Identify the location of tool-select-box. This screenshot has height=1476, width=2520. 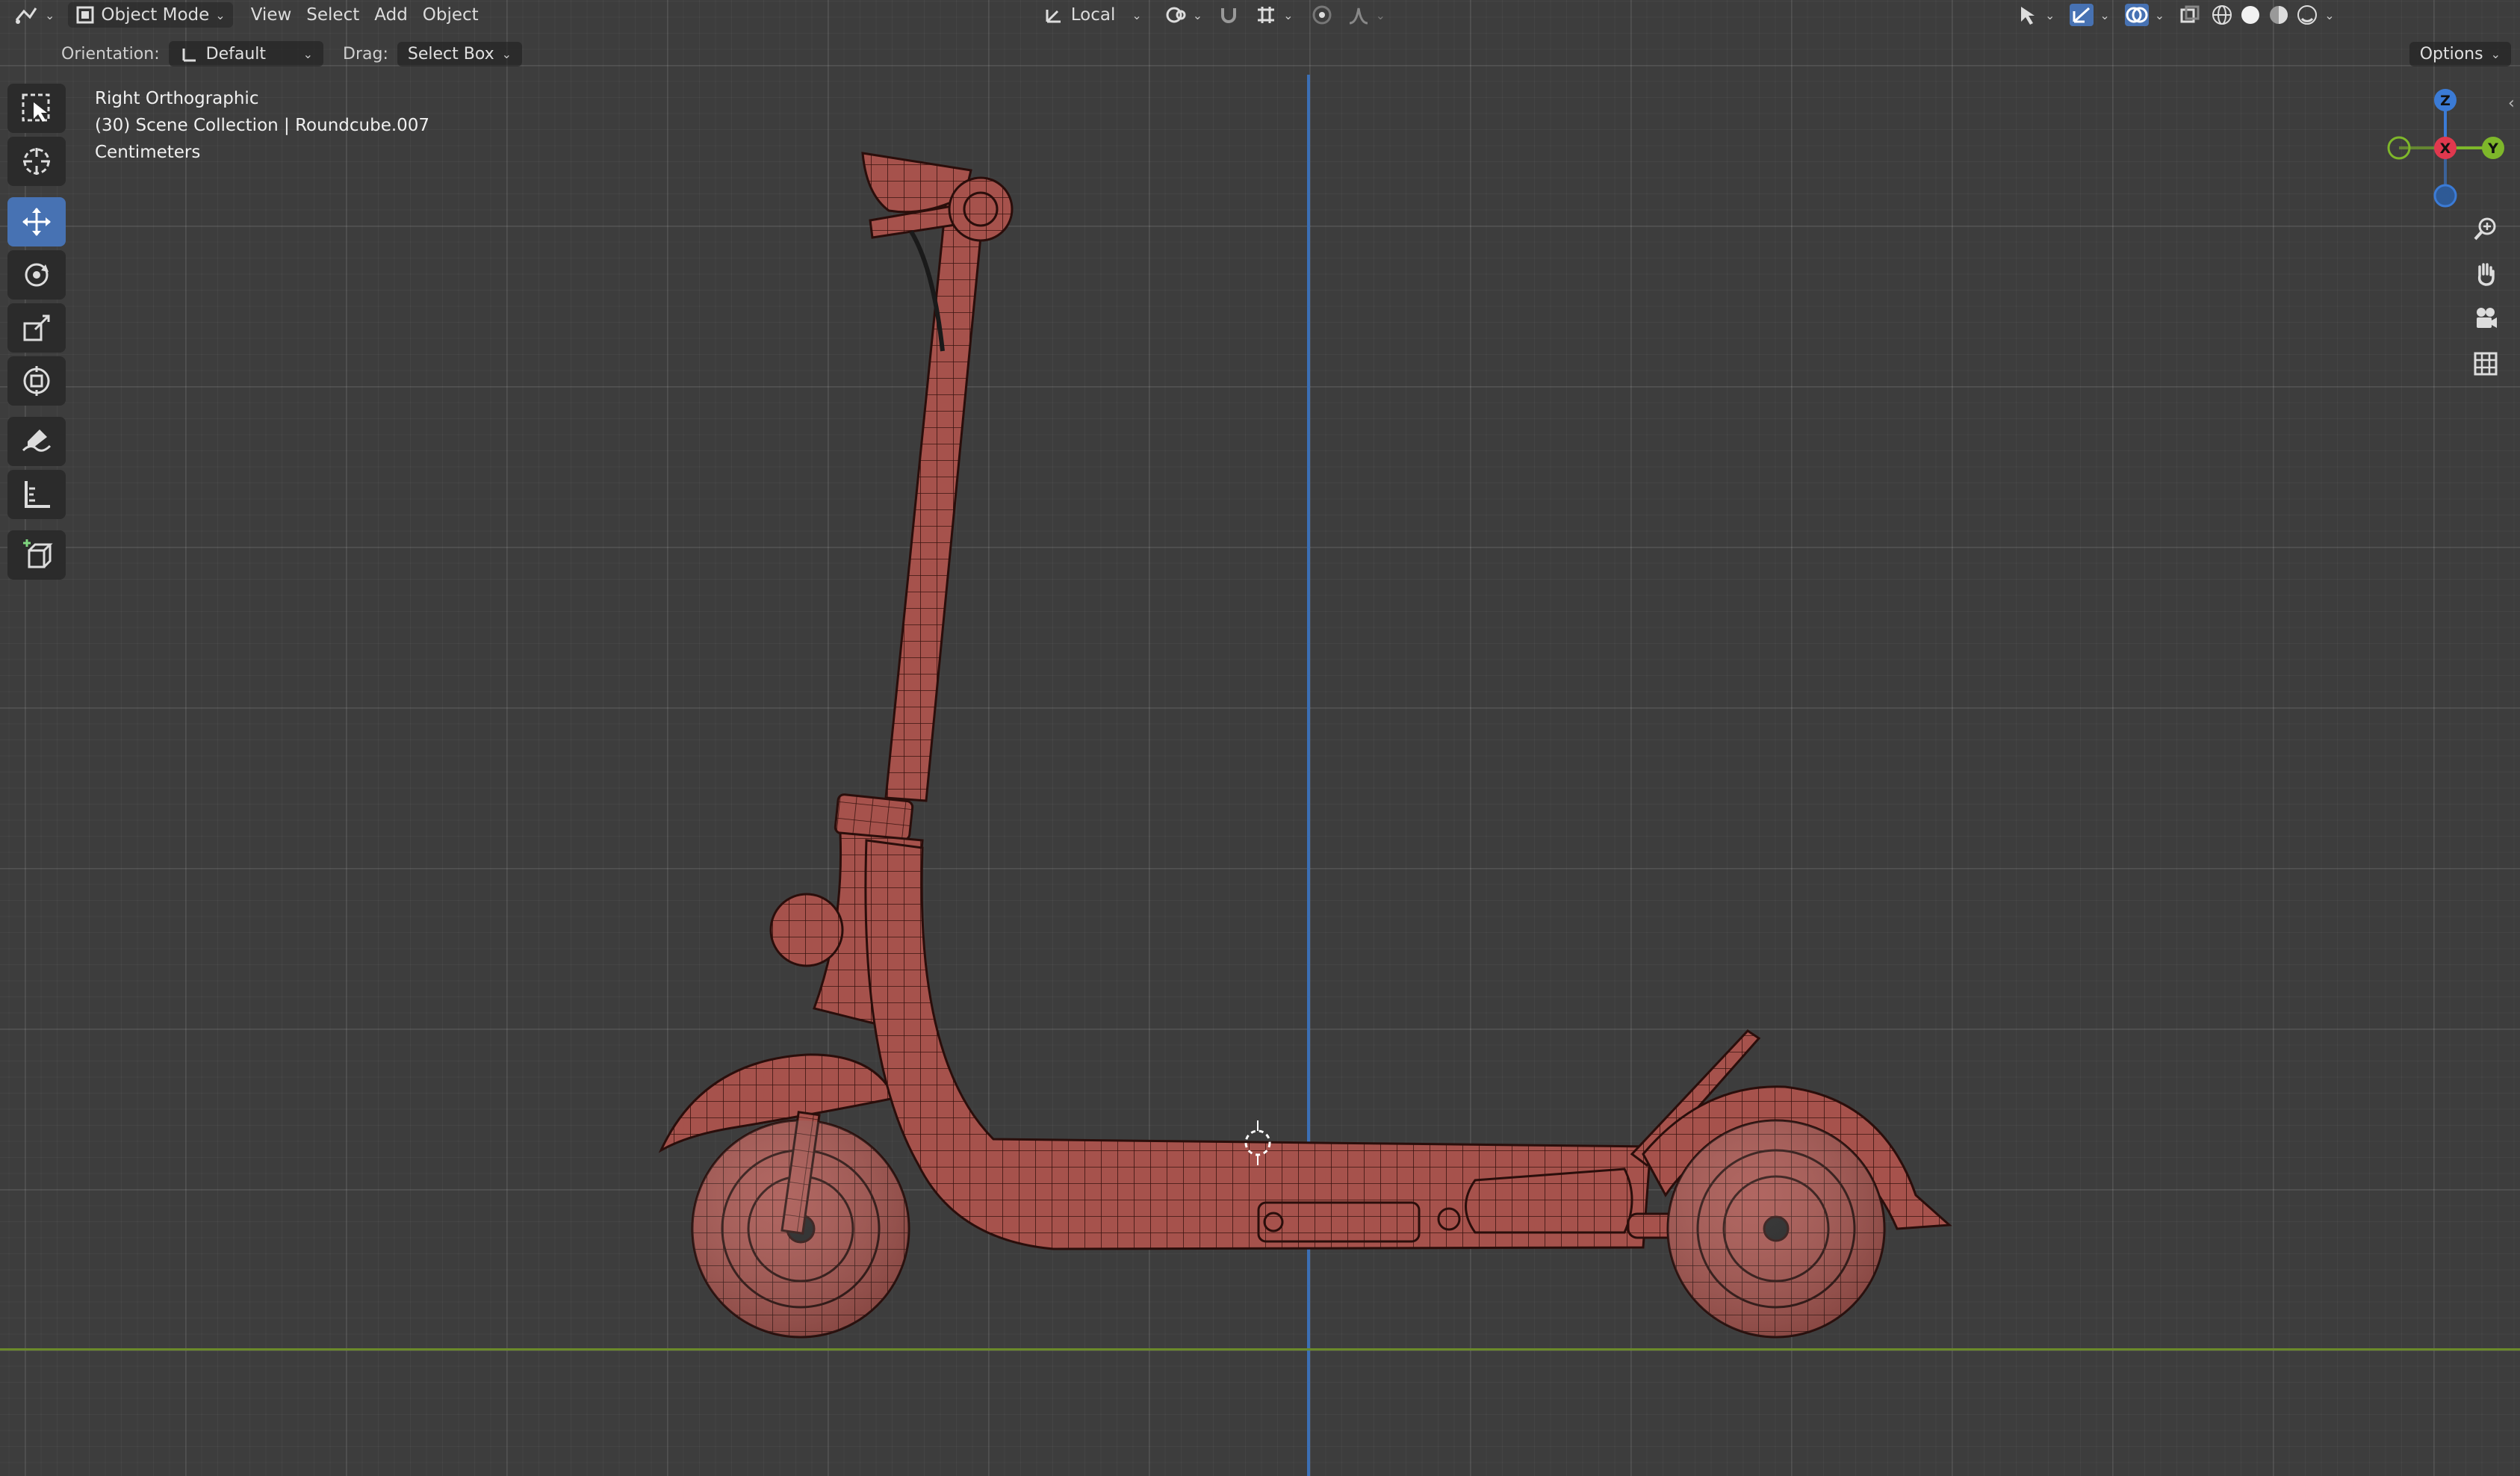
(36, 108).